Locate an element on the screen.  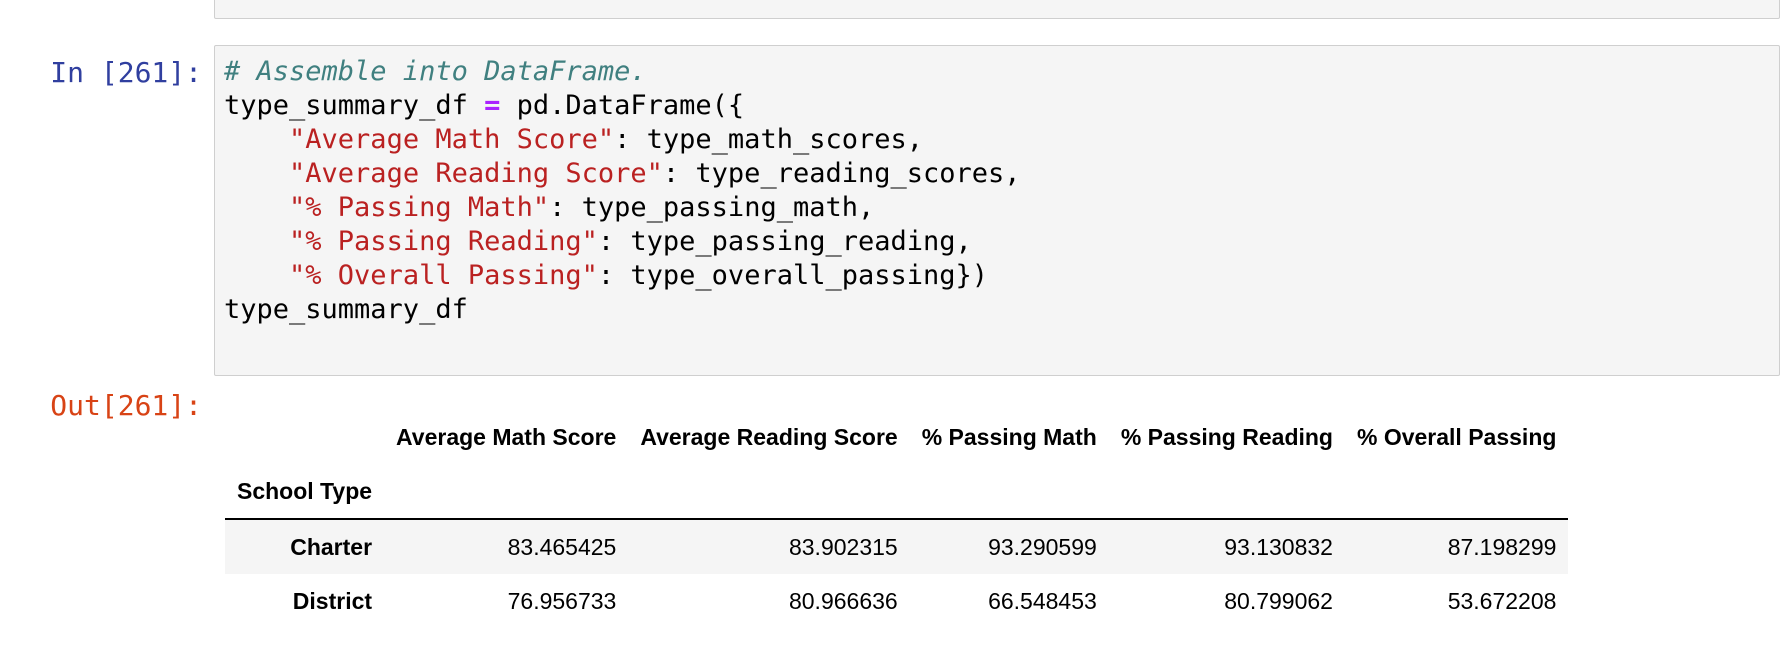
table-cell: 66.548453 is located at coordinates (1042, 600).